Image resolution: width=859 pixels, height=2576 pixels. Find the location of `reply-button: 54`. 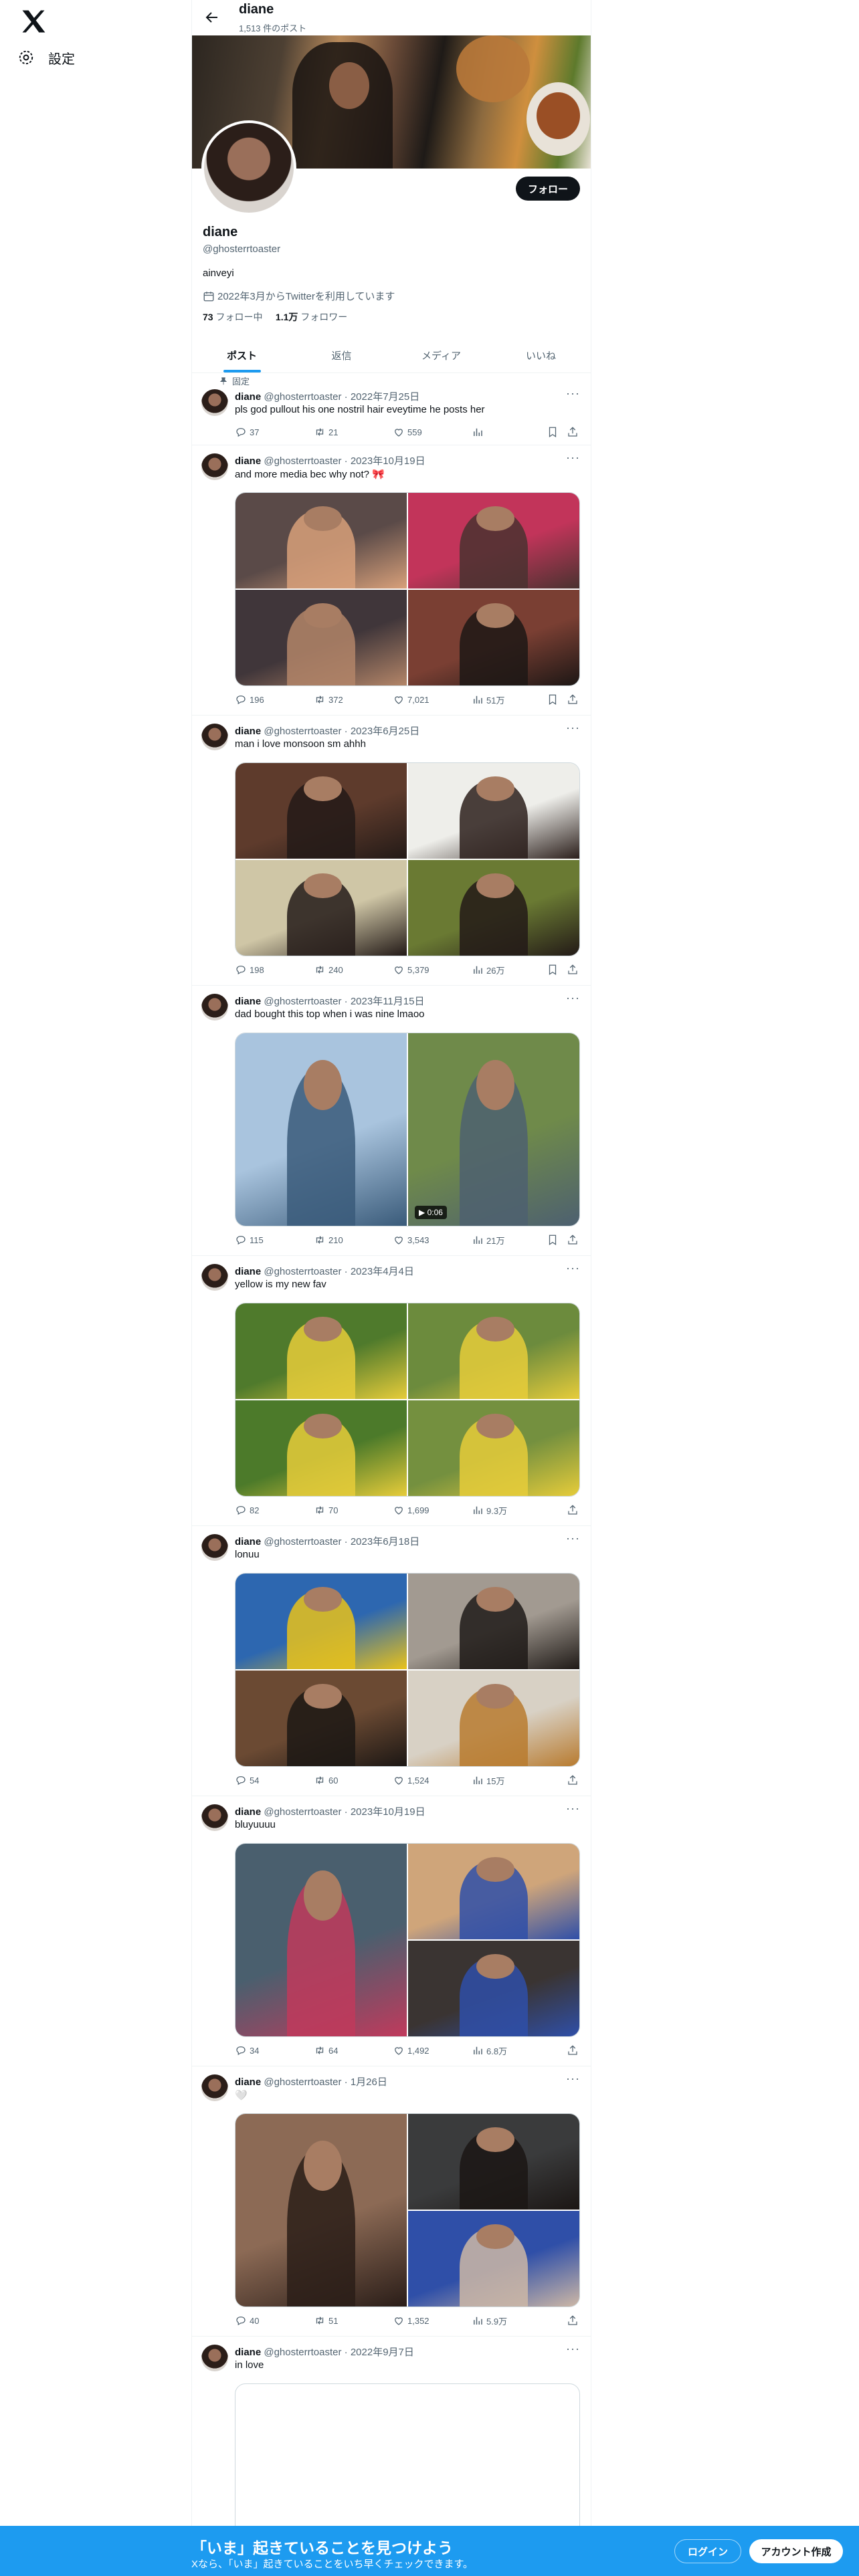

reply-button: 54 is located at coordinates (247, 1780).